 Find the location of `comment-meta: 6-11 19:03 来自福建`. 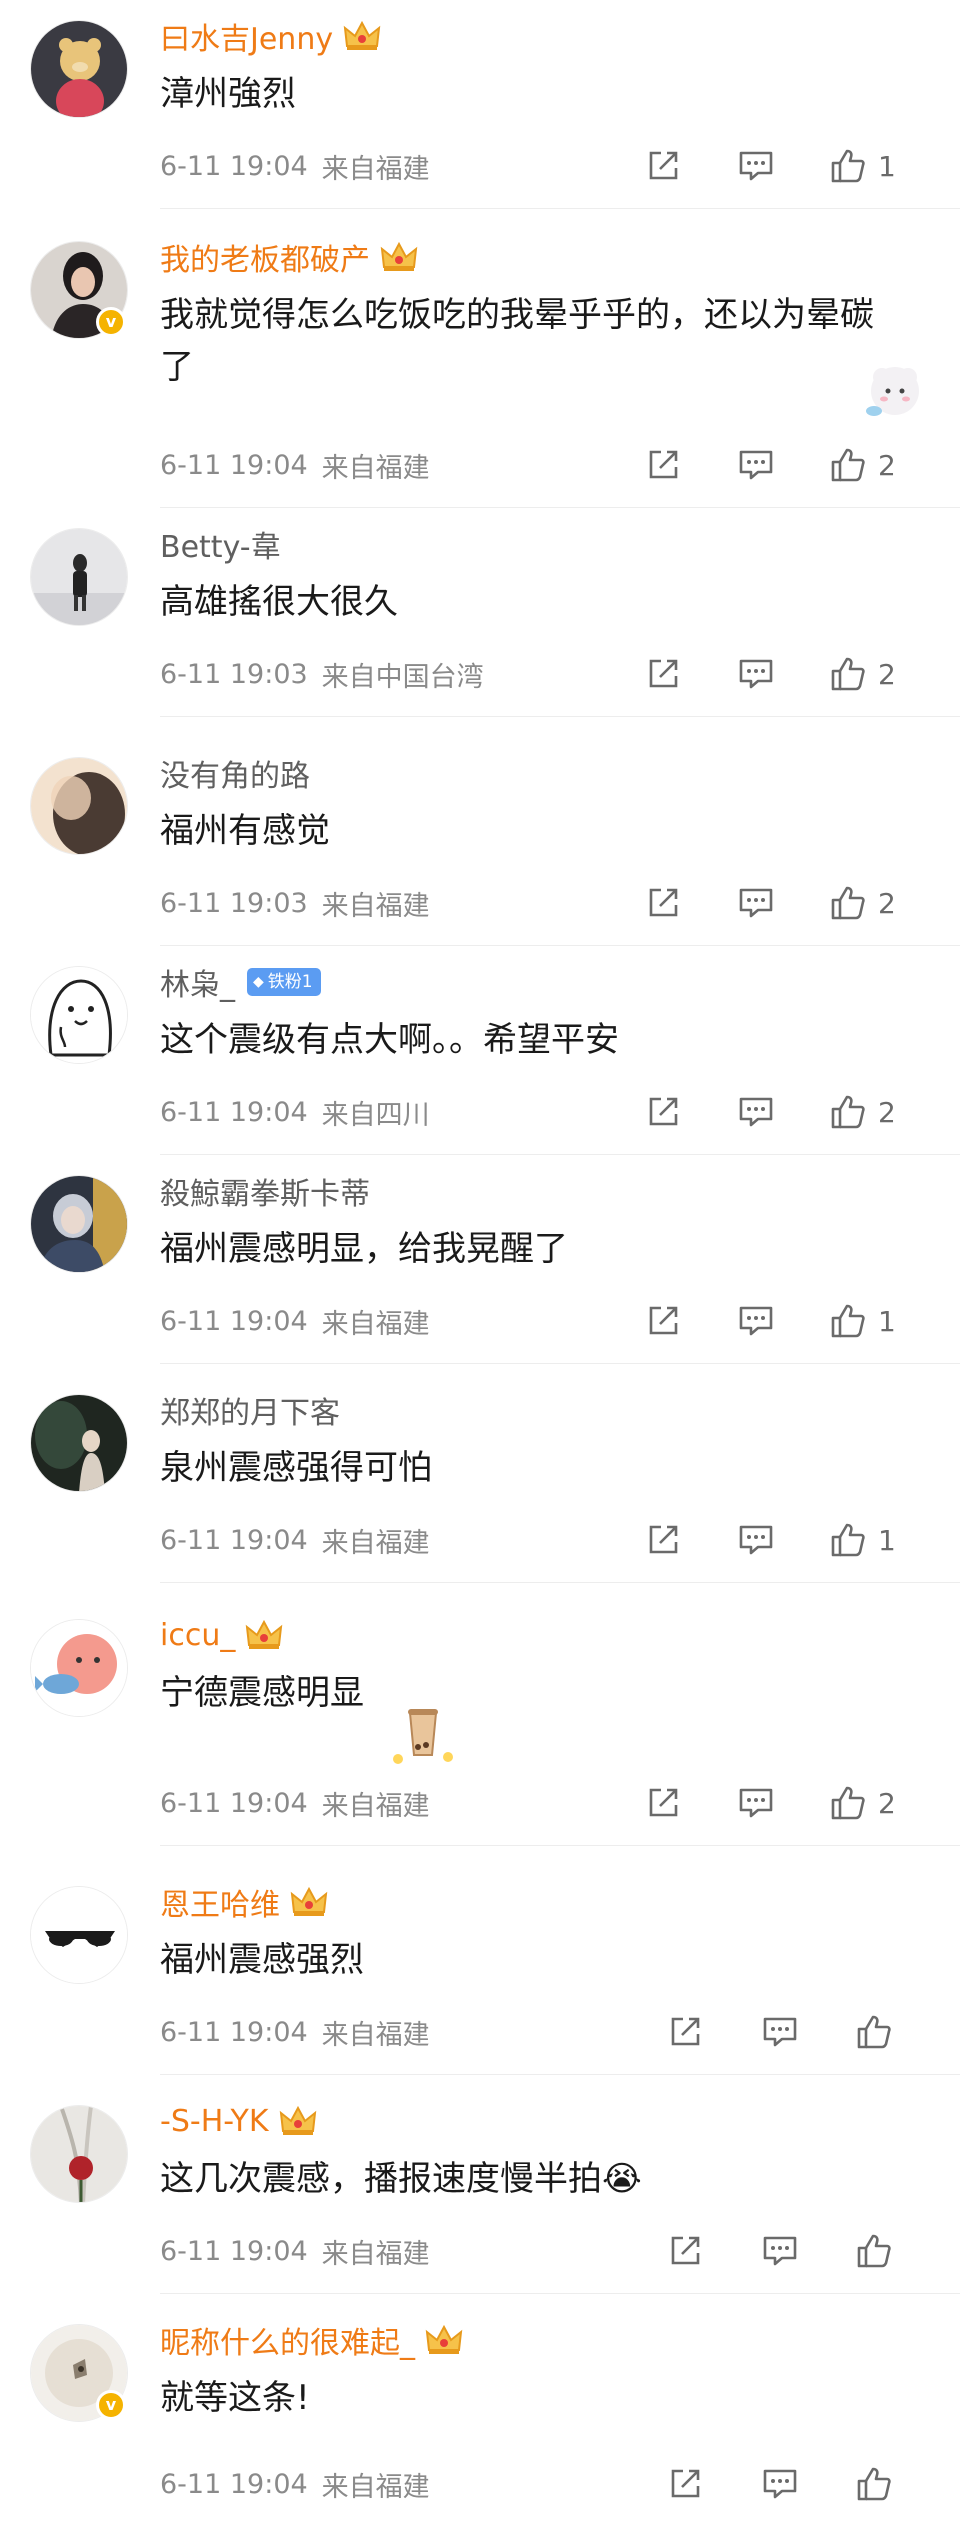

comment-meta: 6-11 19:03 来自福建 is located at coordinates (295, 903).